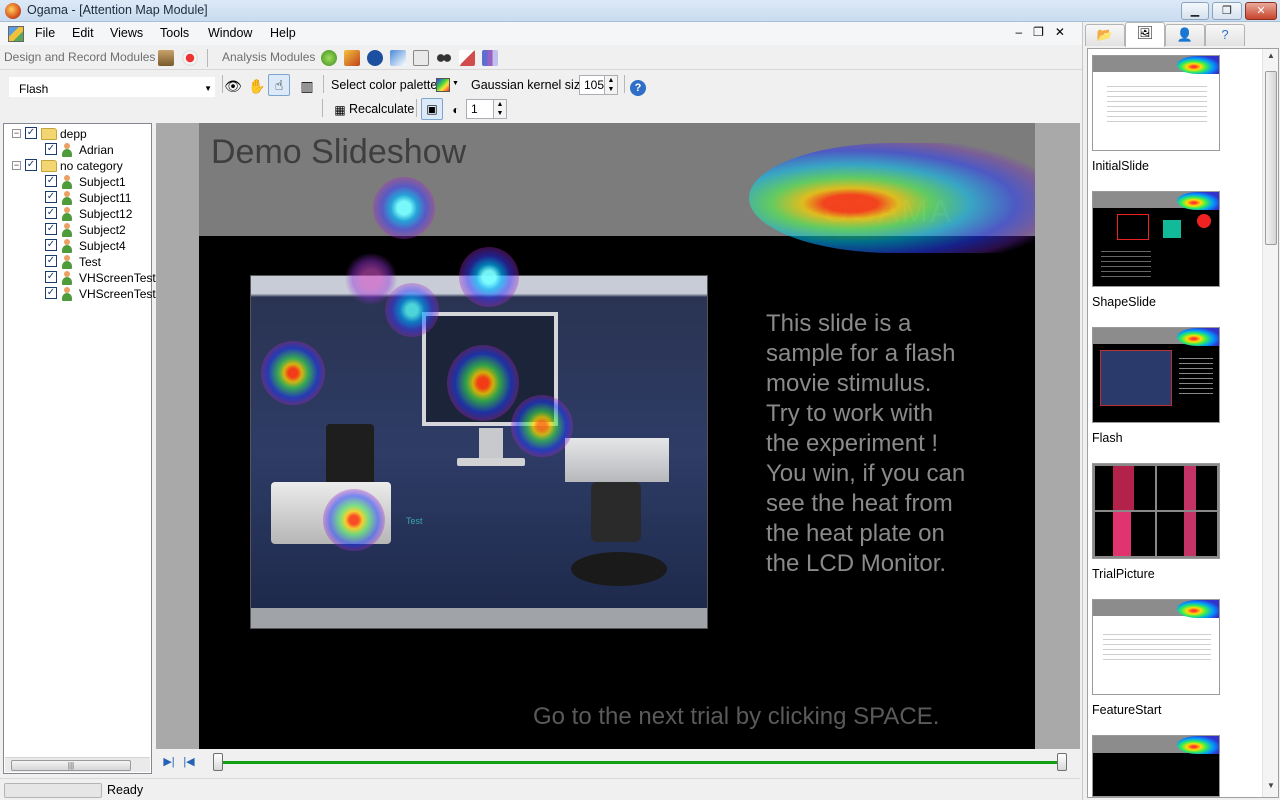  Describe the element at coordinates (1195, 11) in the screenshot. I see `minimize-button: ▁` at that location.